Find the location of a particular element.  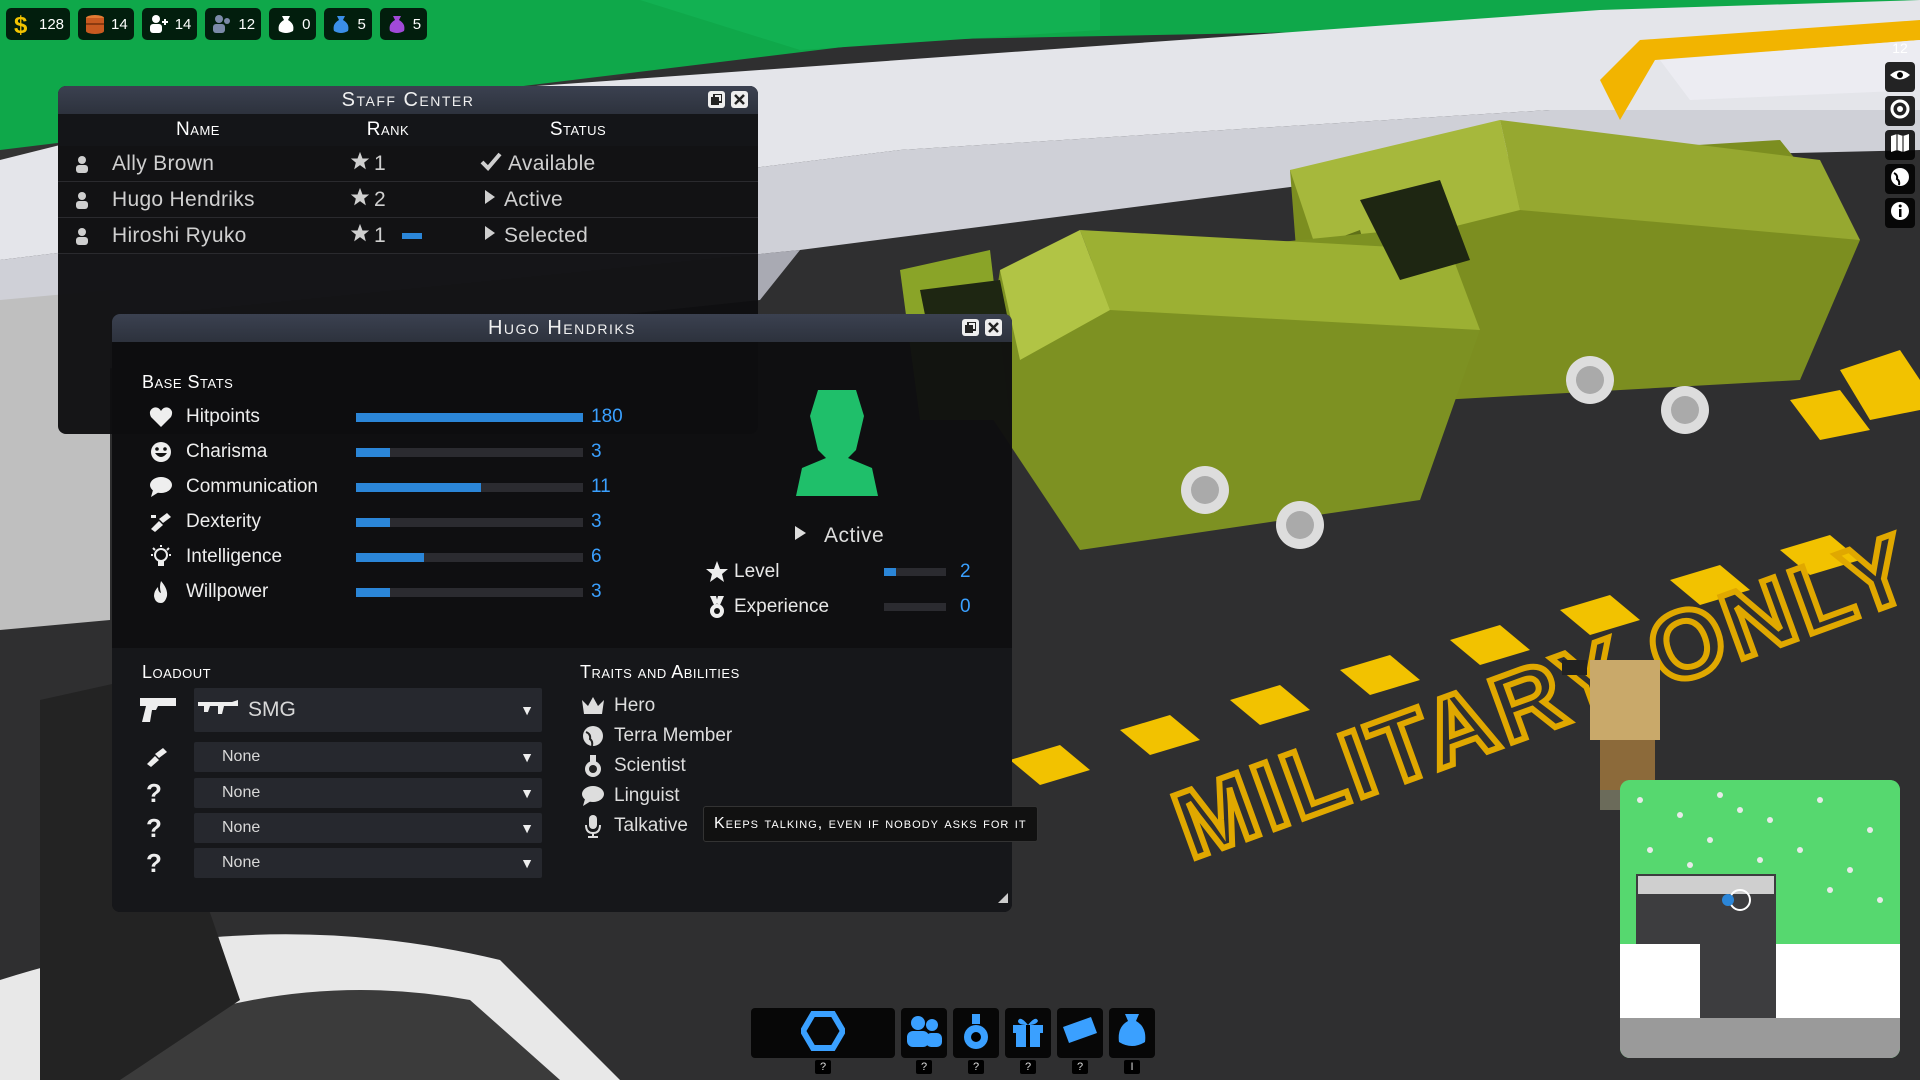

stat-value: 11 is located at coordinates (601, 486).